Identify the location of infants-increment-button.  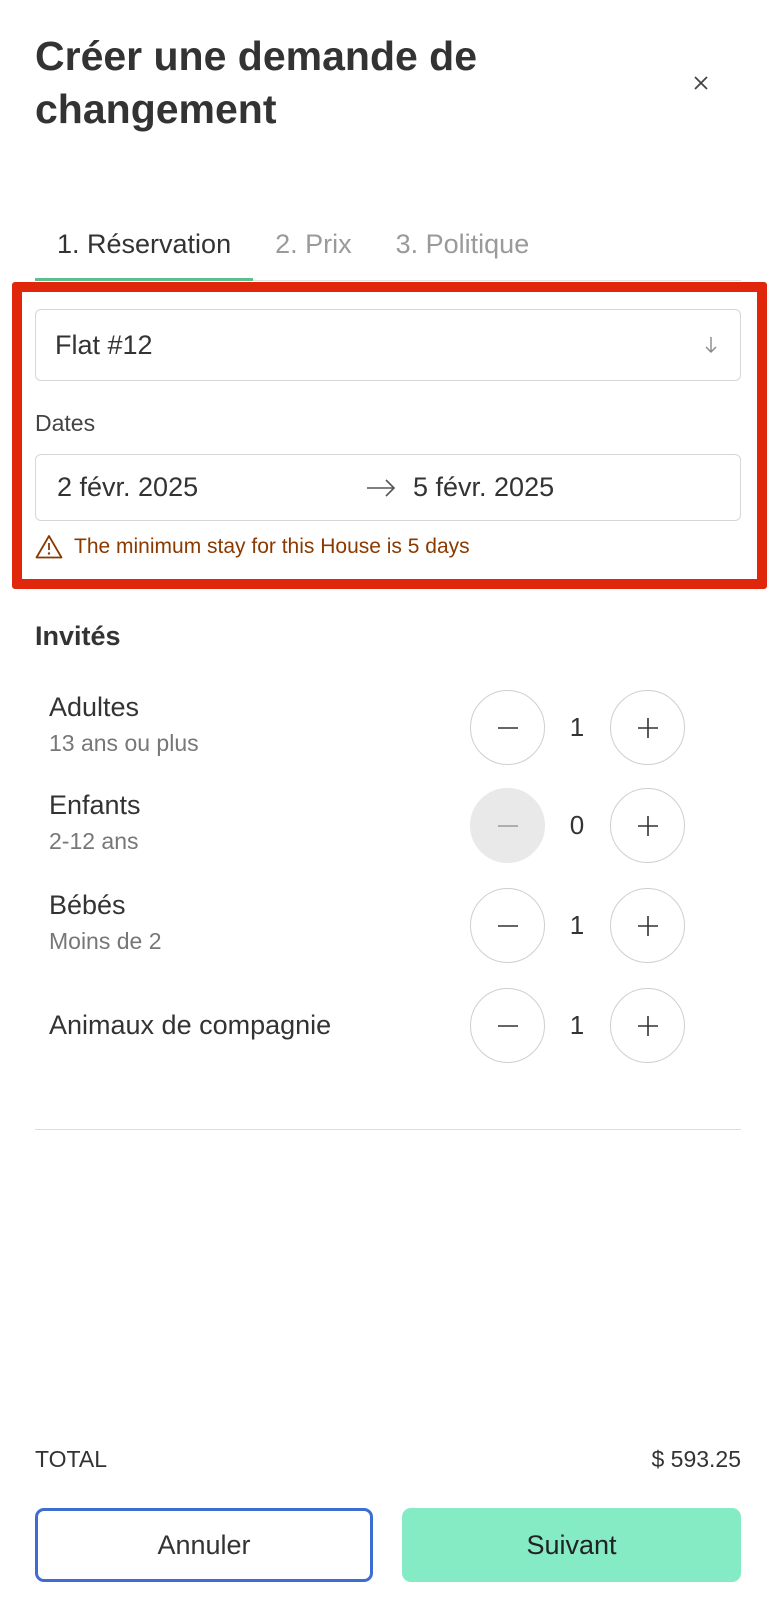
(647, 925).